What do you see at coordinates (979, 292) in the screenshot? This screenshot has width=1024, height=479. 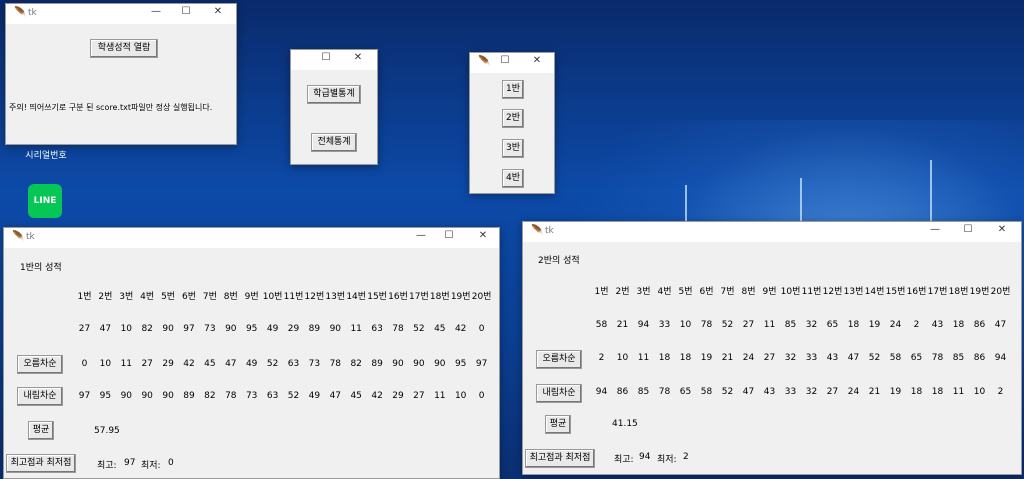 I see `column-header: 19번` at bounding box center [979, 292].